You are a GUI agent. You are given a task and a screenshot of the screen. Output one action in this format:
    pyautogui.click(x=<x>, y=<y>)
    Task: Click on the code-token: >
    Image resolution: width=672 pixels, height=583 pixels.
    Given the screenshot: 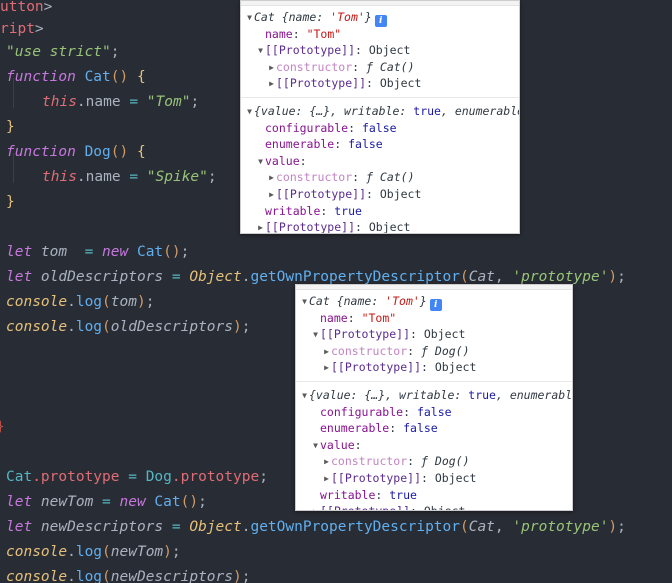 What is the action you would take?
    pyautogui.click(x=39, y=29)
    